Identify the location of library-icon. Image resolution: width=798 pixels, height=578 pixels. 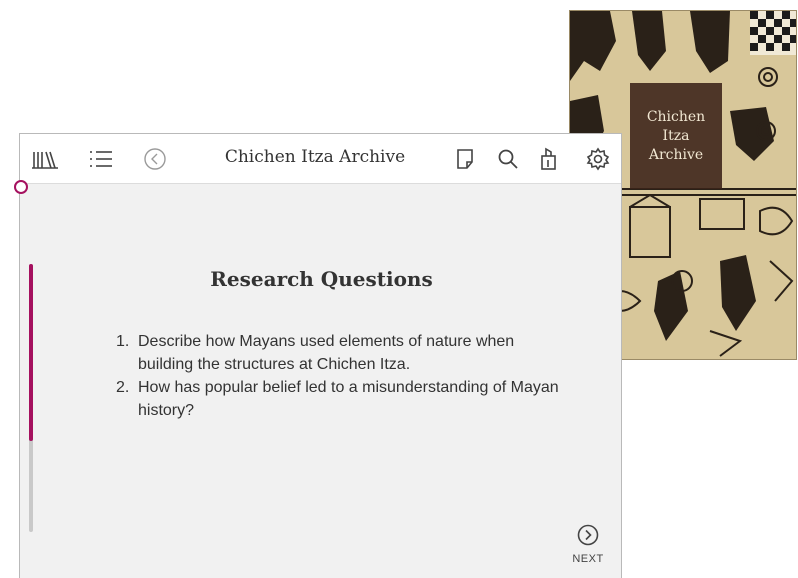
(45, 159).